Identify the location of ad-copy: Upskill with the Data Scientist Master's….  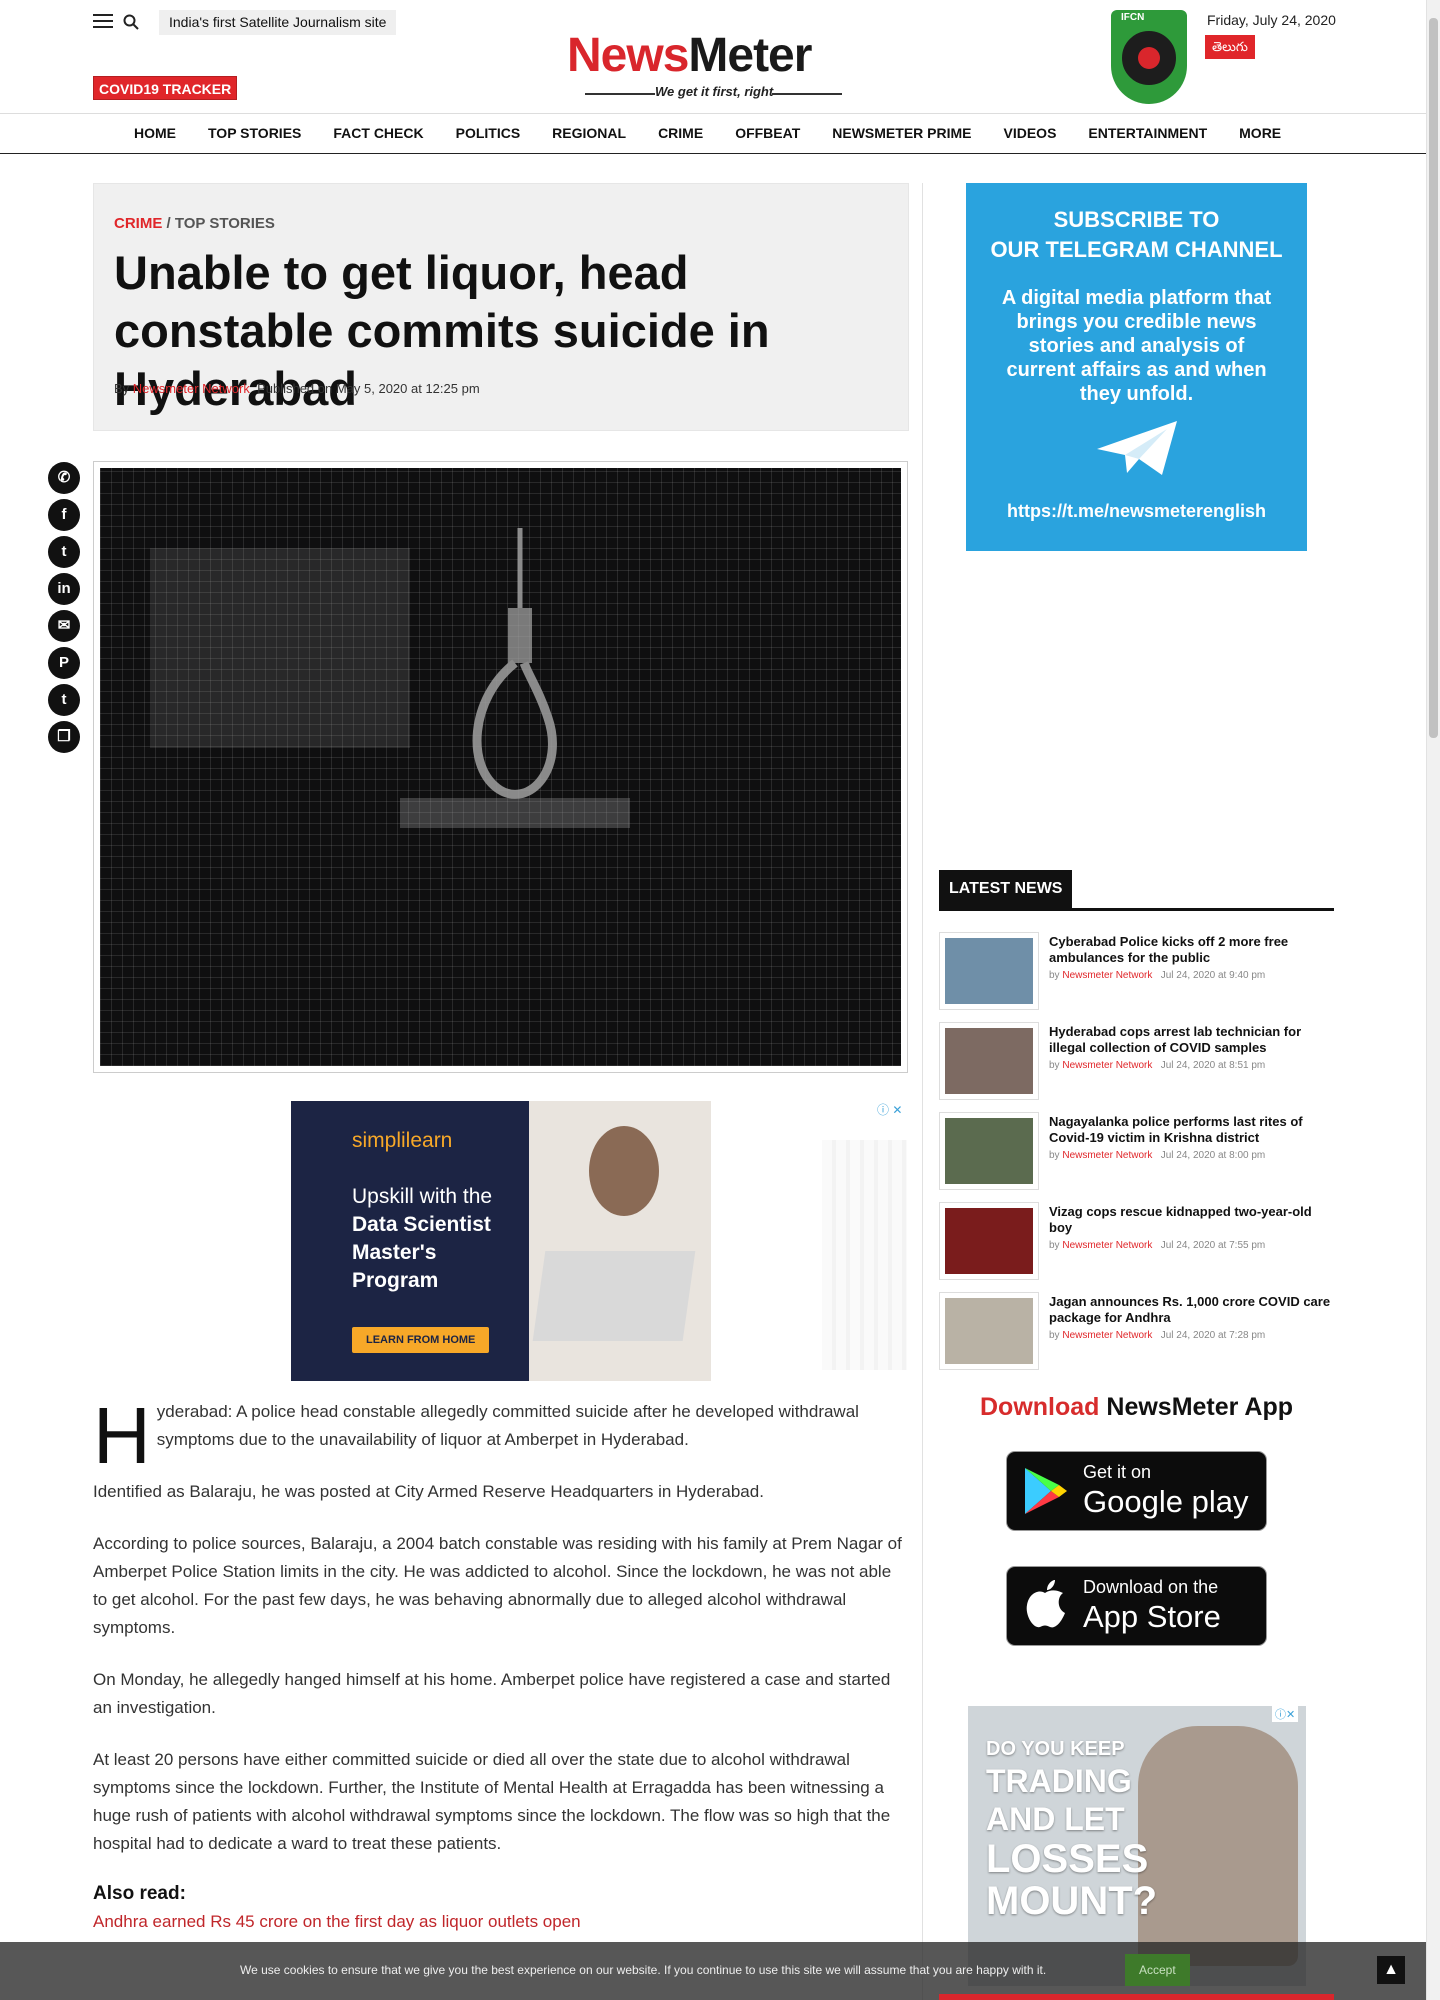
(437, 1239).